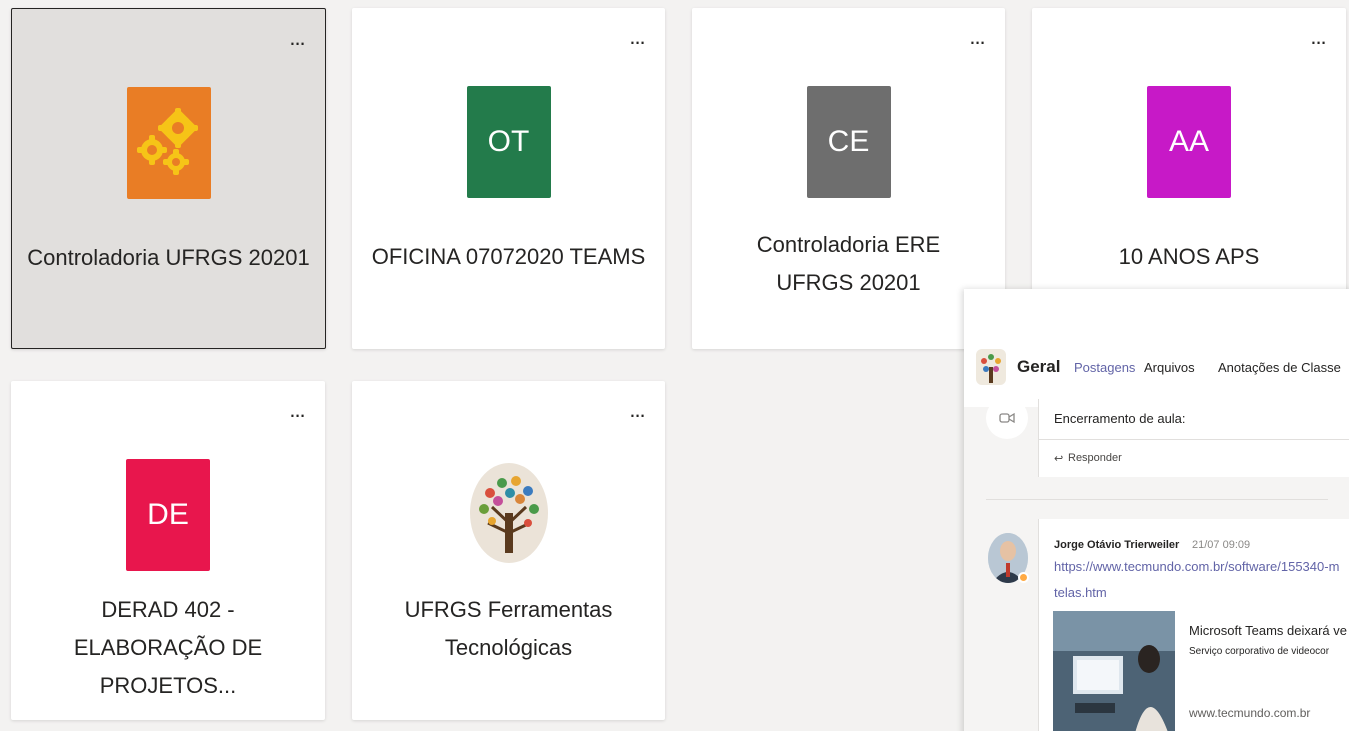 This screenshot has width=1349, height=731. I want to click on team-avatar: AA, so click(1189, 142).